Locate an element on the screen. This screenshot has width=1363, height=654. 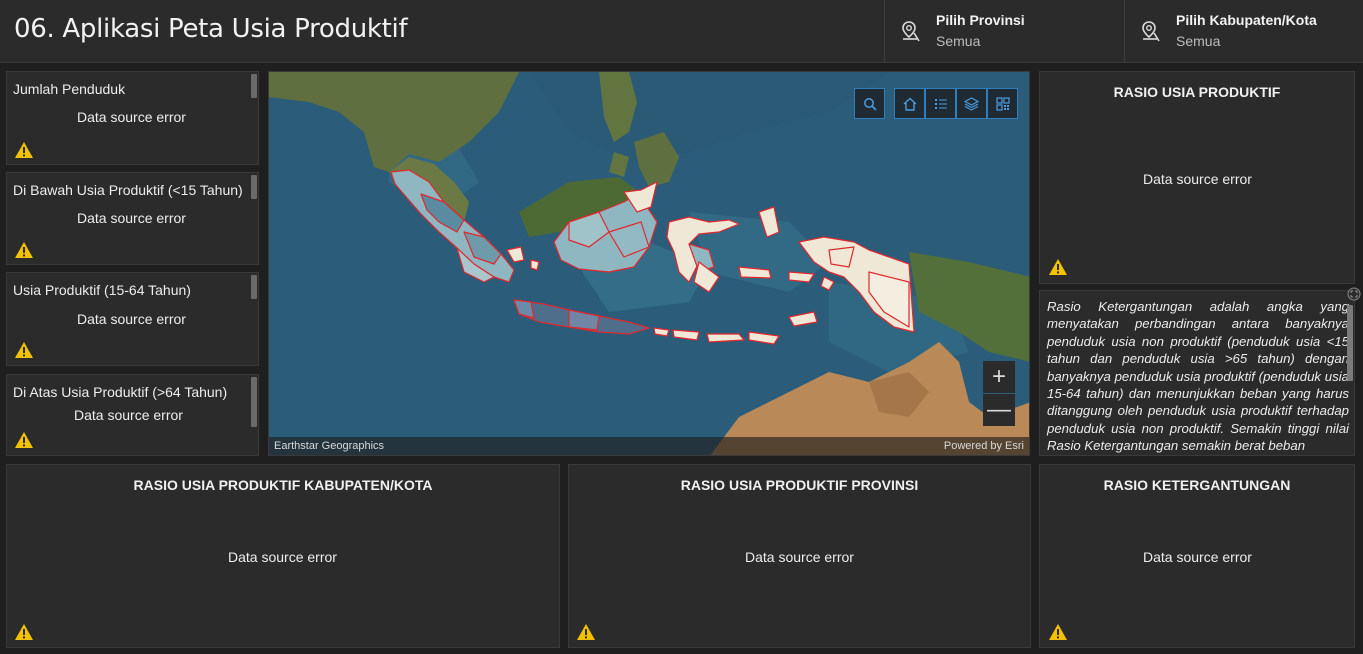
stat-card-title: Jumlah Penduduk is located at coordinates (69, 89).